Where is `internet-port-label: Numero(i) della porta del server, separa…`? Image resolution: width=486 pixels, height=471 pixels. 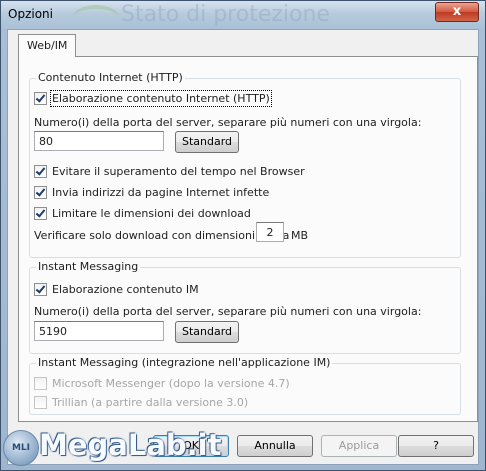
internet-port-label: Numero(i) della porta del server, separa… is located at coordinates (228, 122).